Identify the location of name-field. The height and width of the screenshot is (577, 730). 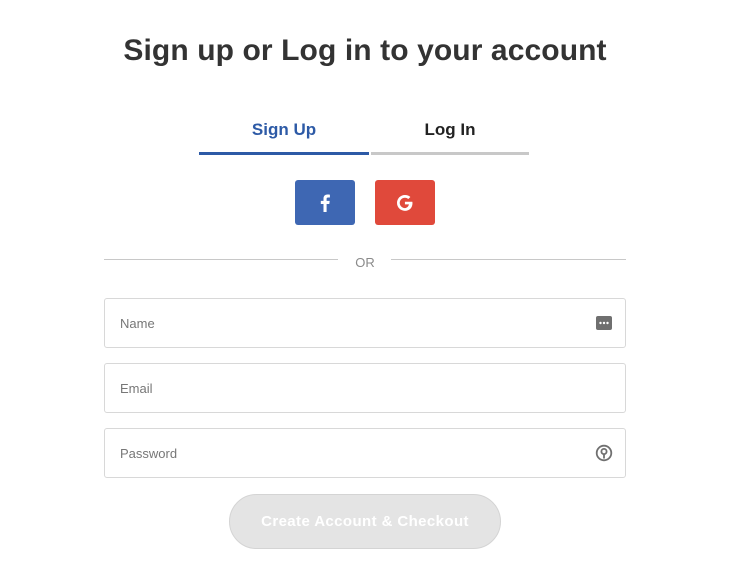
(365, 323).